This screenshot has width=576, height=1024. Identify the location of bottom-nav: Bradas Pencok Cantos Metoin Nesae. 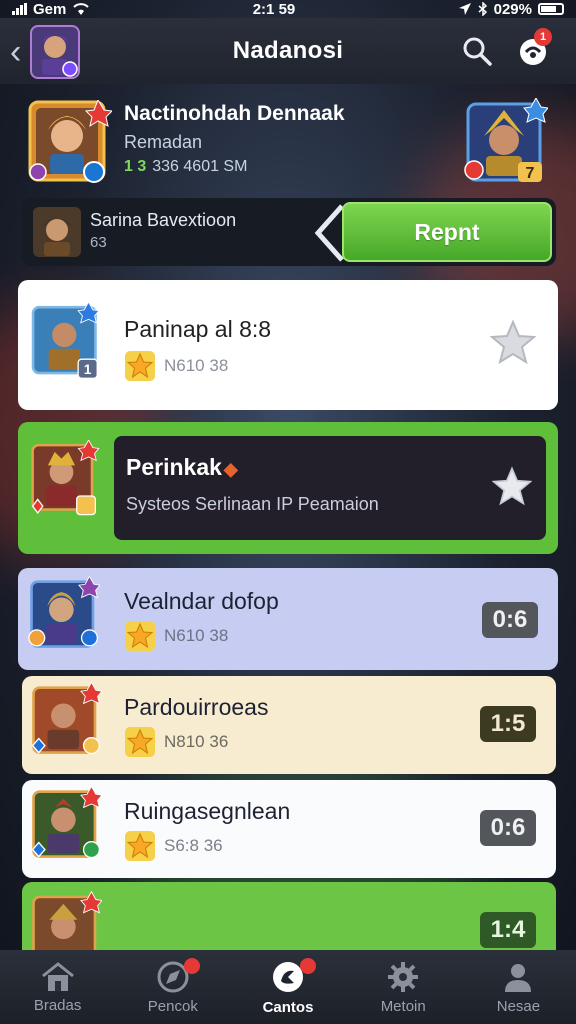
(288, 987).